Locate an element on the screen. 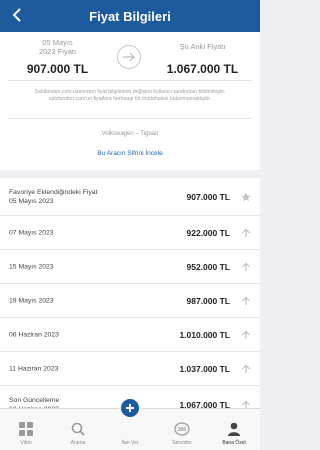 The image size is (320, 450). navigation-bar: Fiyat Bilgileri is located at coordinates (130, 16).